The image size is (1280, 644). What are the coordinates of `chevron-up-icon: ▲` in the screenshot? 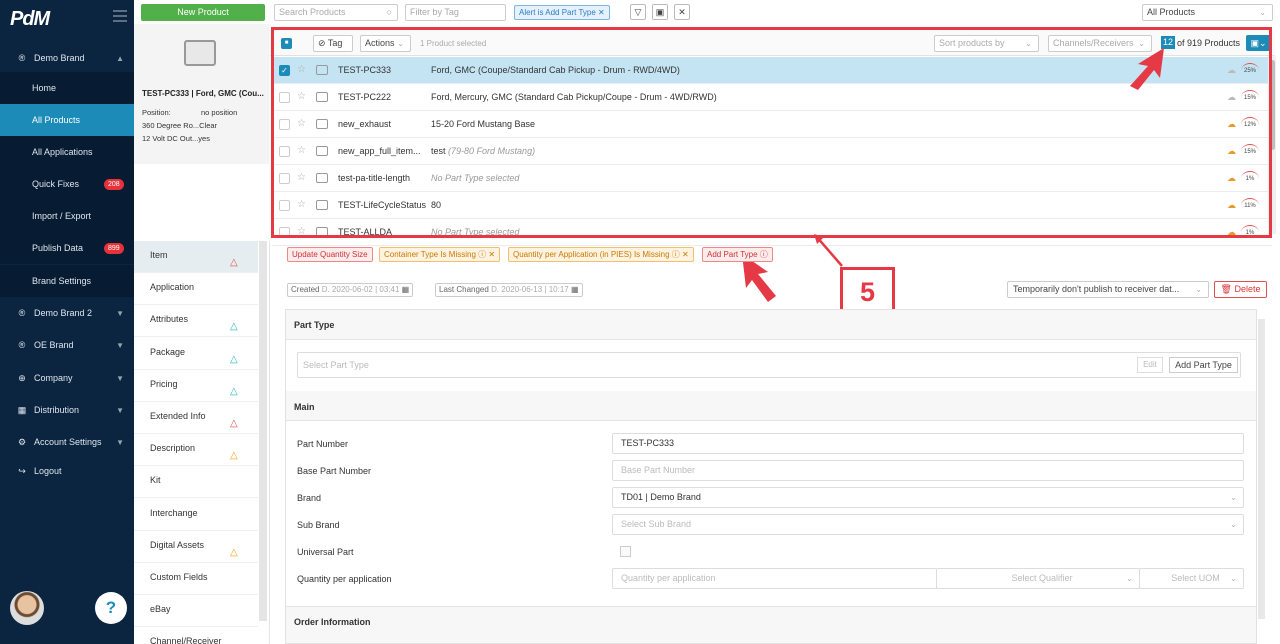 It's located at (120, 58).